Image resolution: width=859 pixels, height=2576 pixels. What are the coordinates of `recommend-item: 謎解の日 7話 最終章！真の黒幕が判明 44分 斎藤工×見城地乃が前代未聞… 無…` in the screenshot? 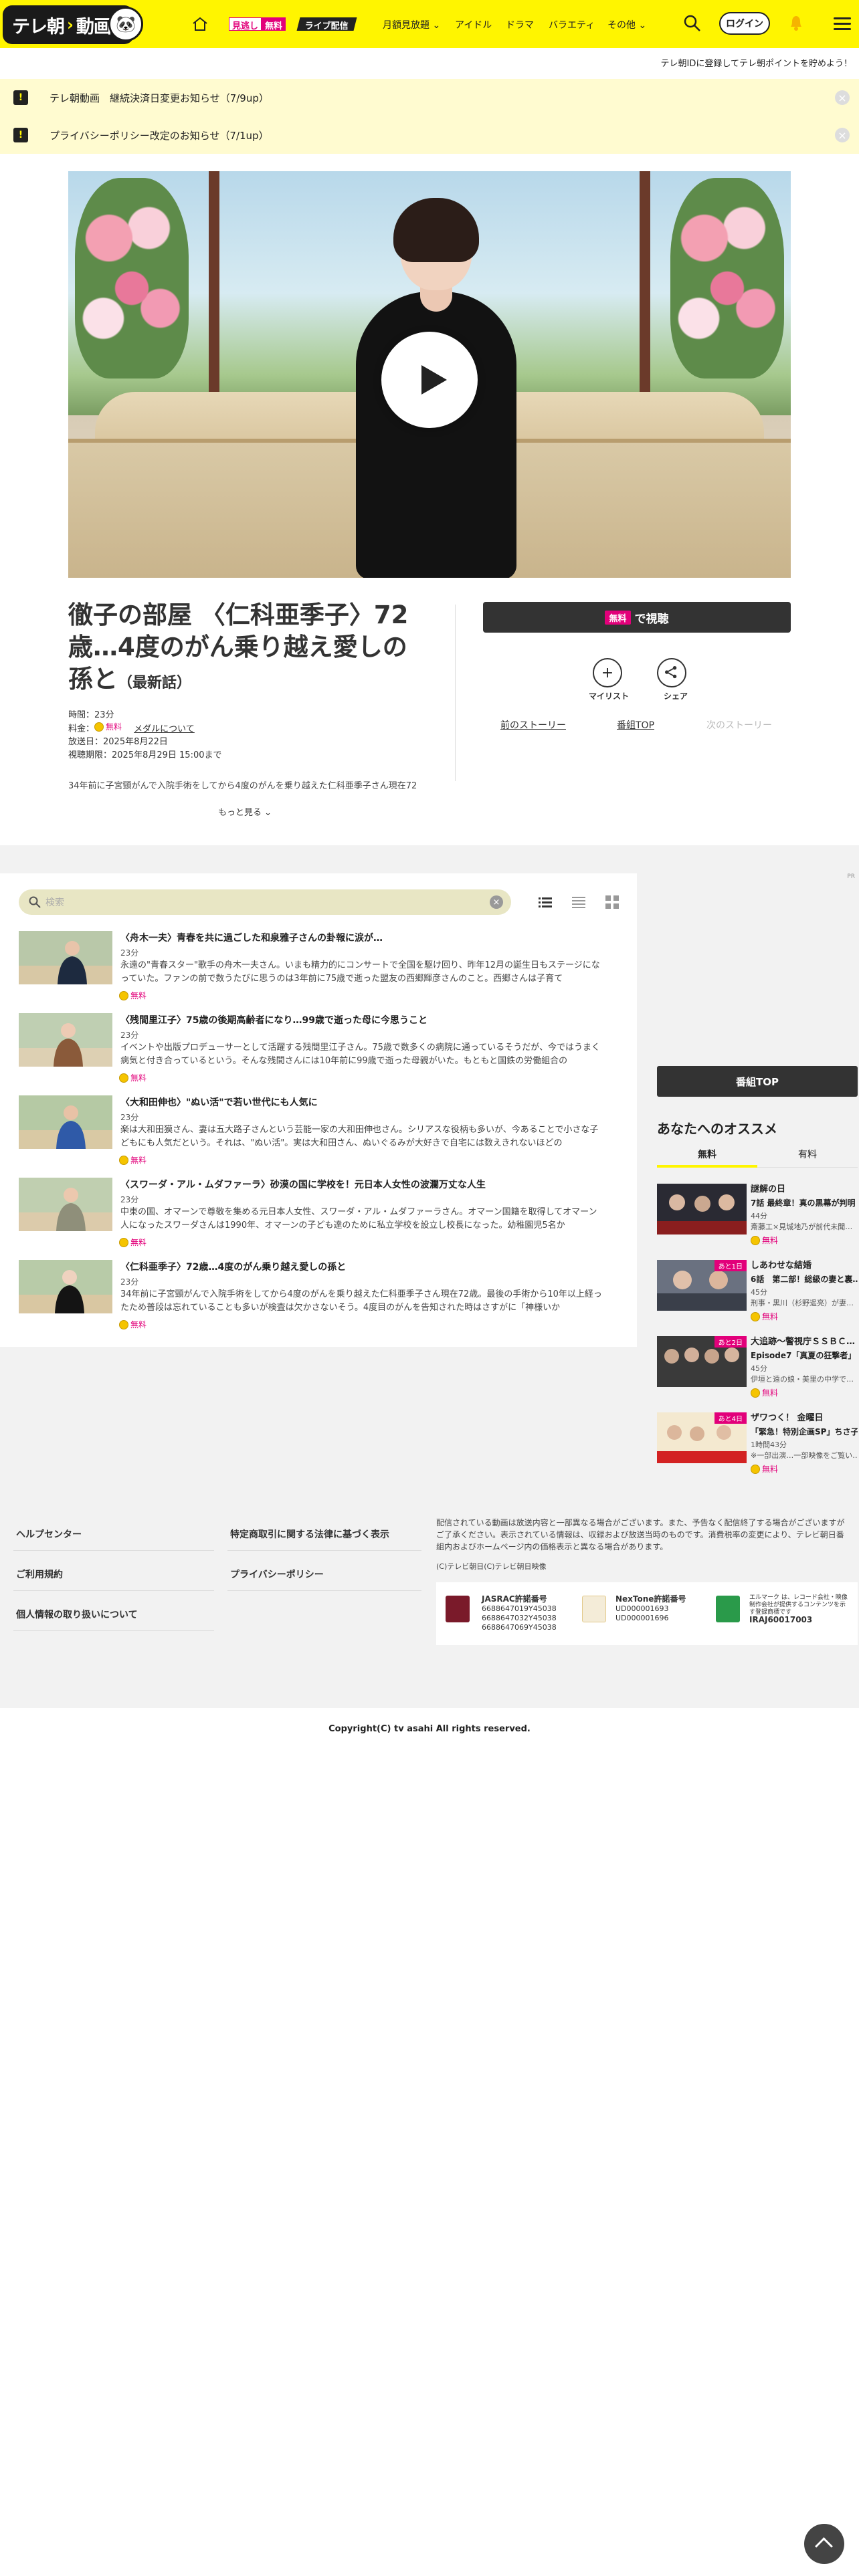 It's located at (757, 1218).